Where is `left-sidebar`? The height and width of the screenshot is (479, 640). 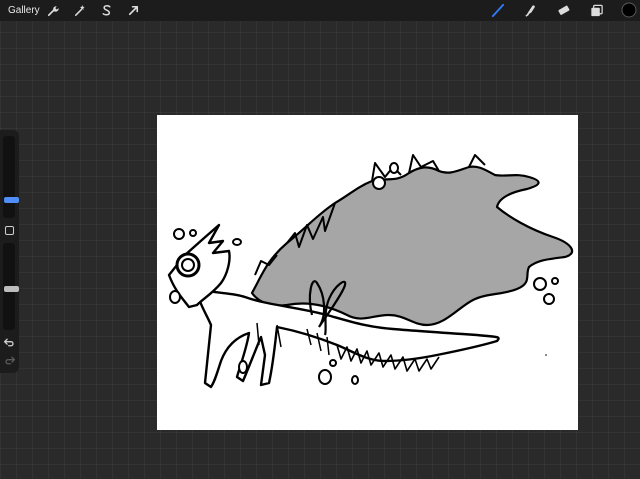
left-sidebar is located at coordinates (9, 251).